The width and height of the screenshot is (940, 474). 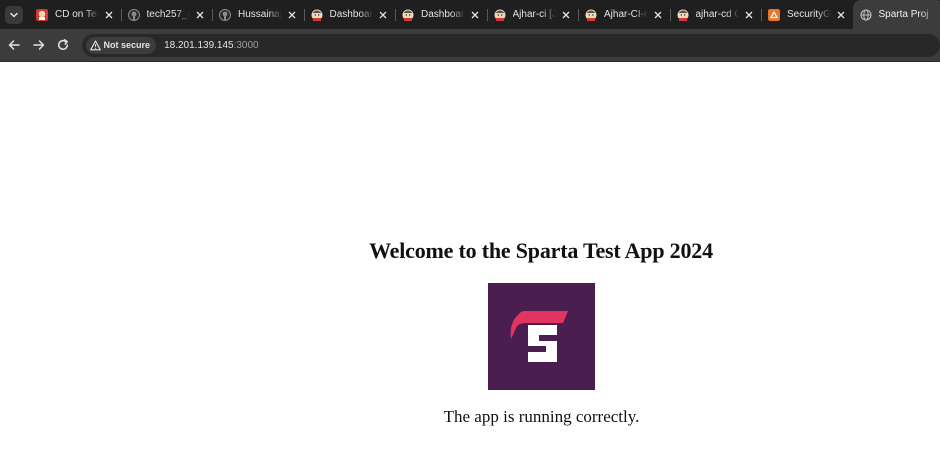 I want to click on tab-title: CD on Tech, so click(x=77, y=14).